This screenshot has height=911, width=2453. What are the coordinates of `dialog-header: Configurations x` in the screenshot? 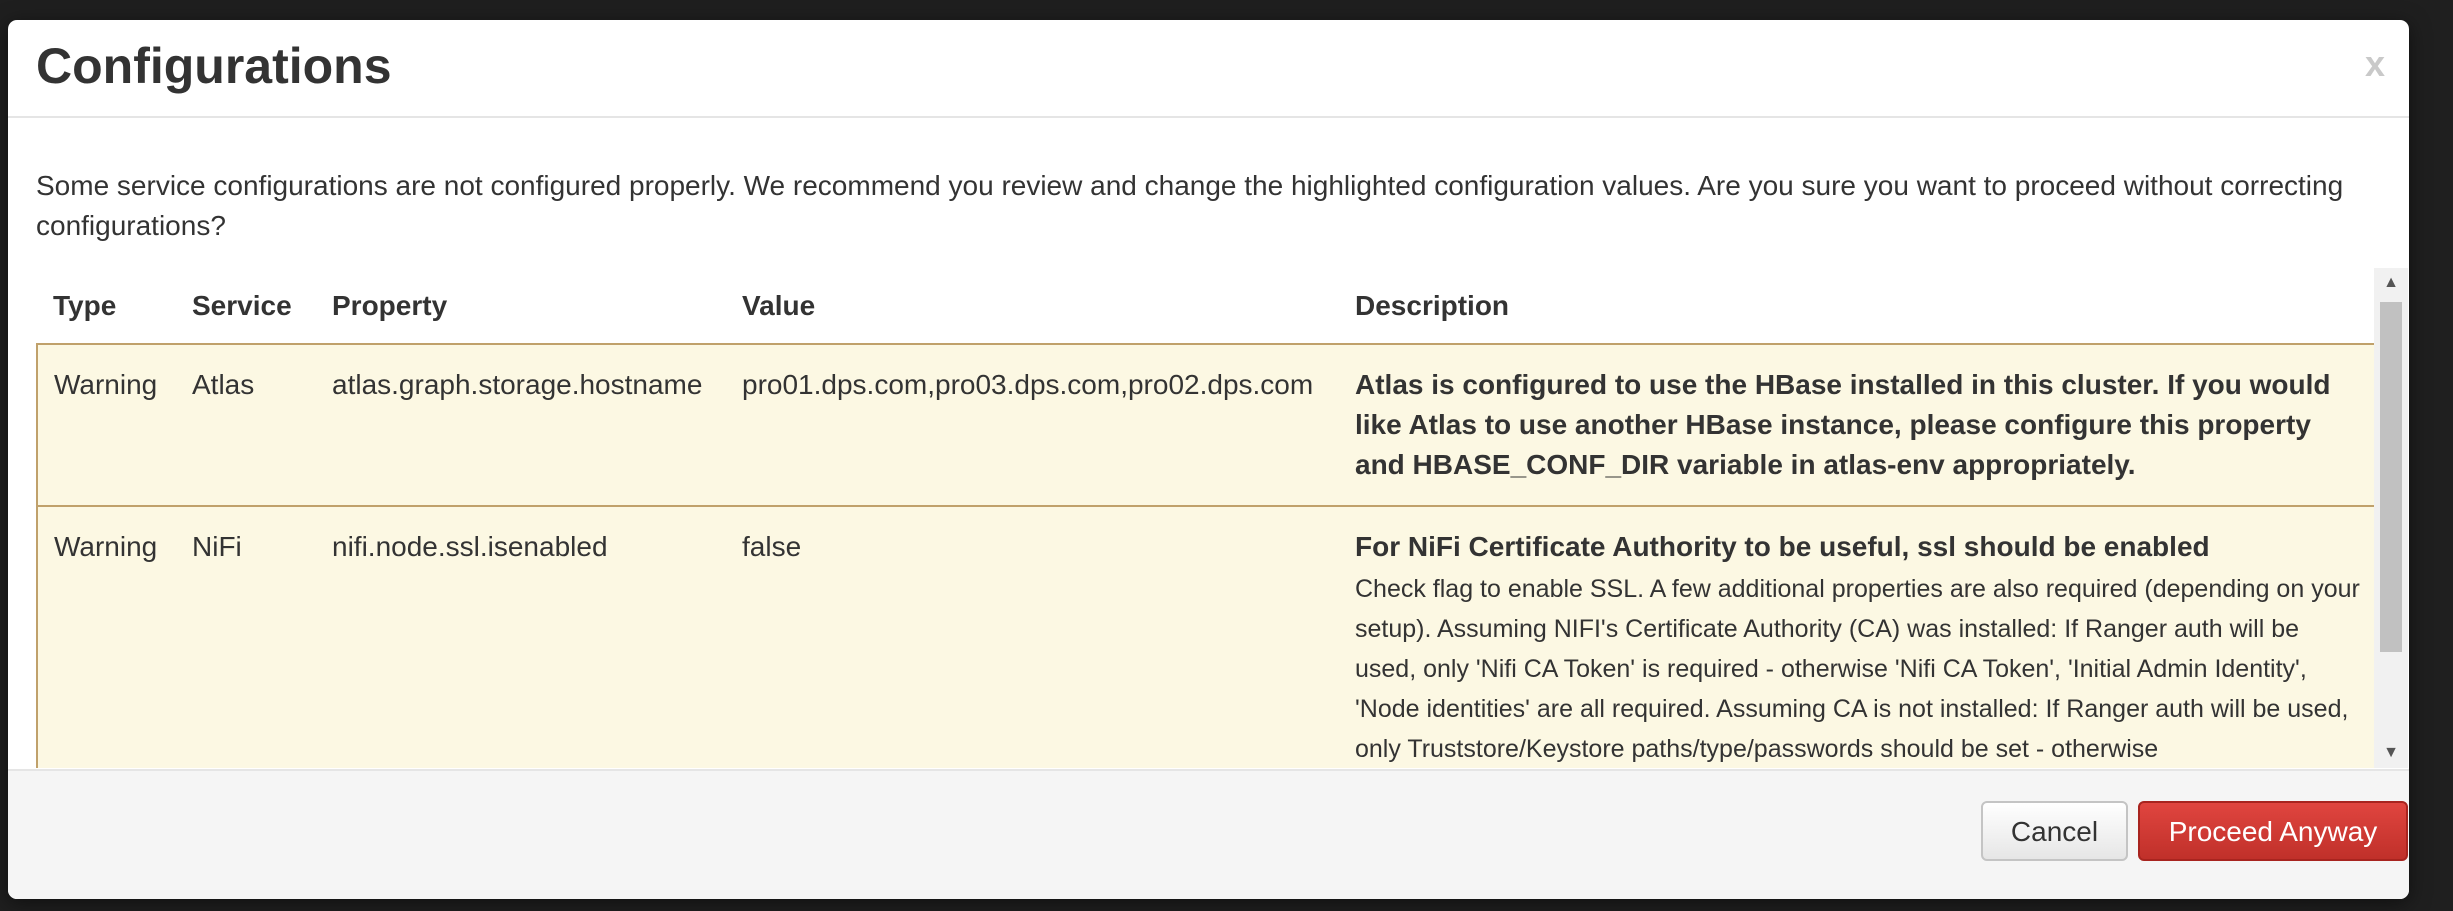 It's located at (1208, 69).